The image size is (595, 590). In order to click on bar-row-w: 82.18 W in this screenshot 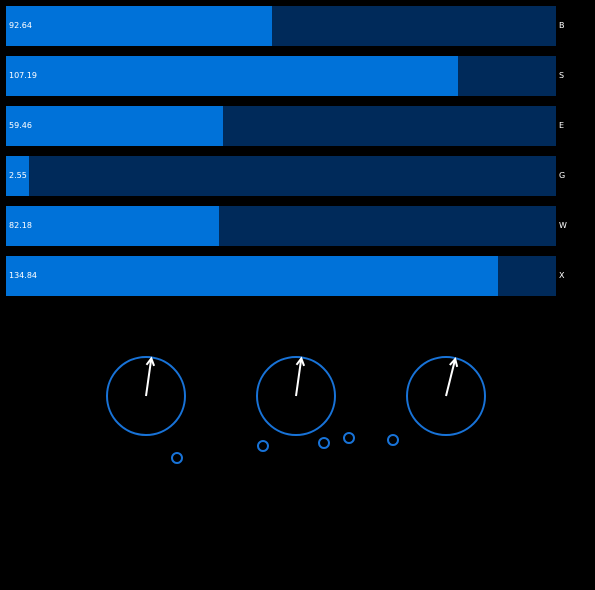, I will do `click(298, 226)`.